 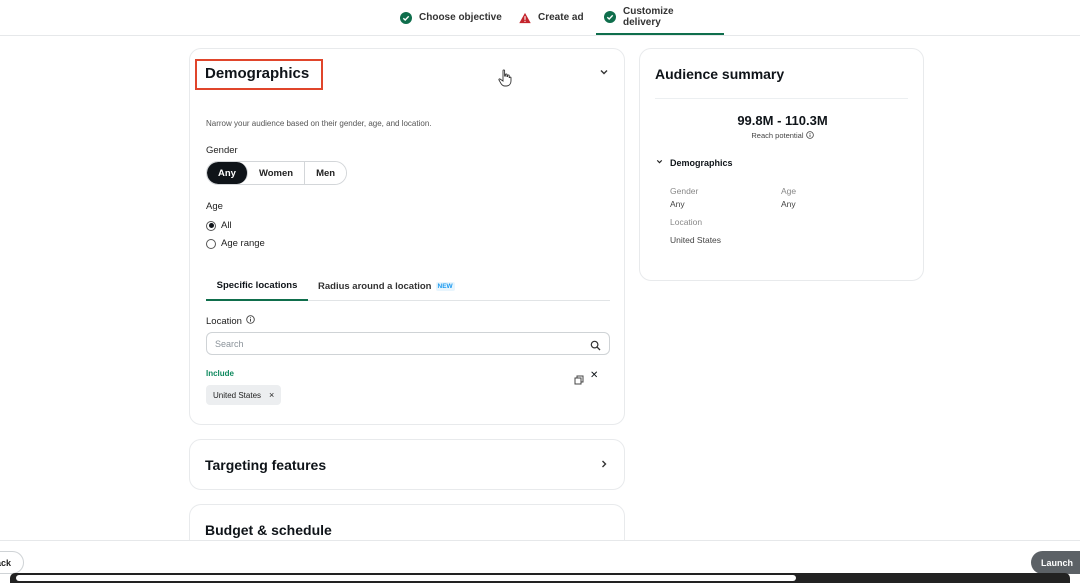 I want to click on step-choose-objective: Choose objective, so click(x=451, y=17).